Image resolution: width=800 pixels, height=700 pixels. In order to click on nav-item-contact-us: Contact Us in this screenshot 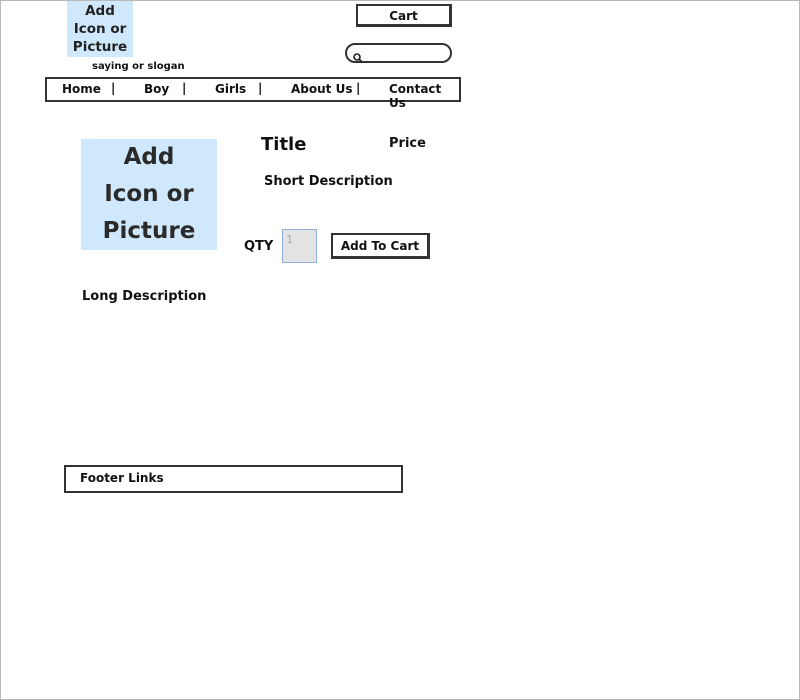, I will do `click(424, 96)`.